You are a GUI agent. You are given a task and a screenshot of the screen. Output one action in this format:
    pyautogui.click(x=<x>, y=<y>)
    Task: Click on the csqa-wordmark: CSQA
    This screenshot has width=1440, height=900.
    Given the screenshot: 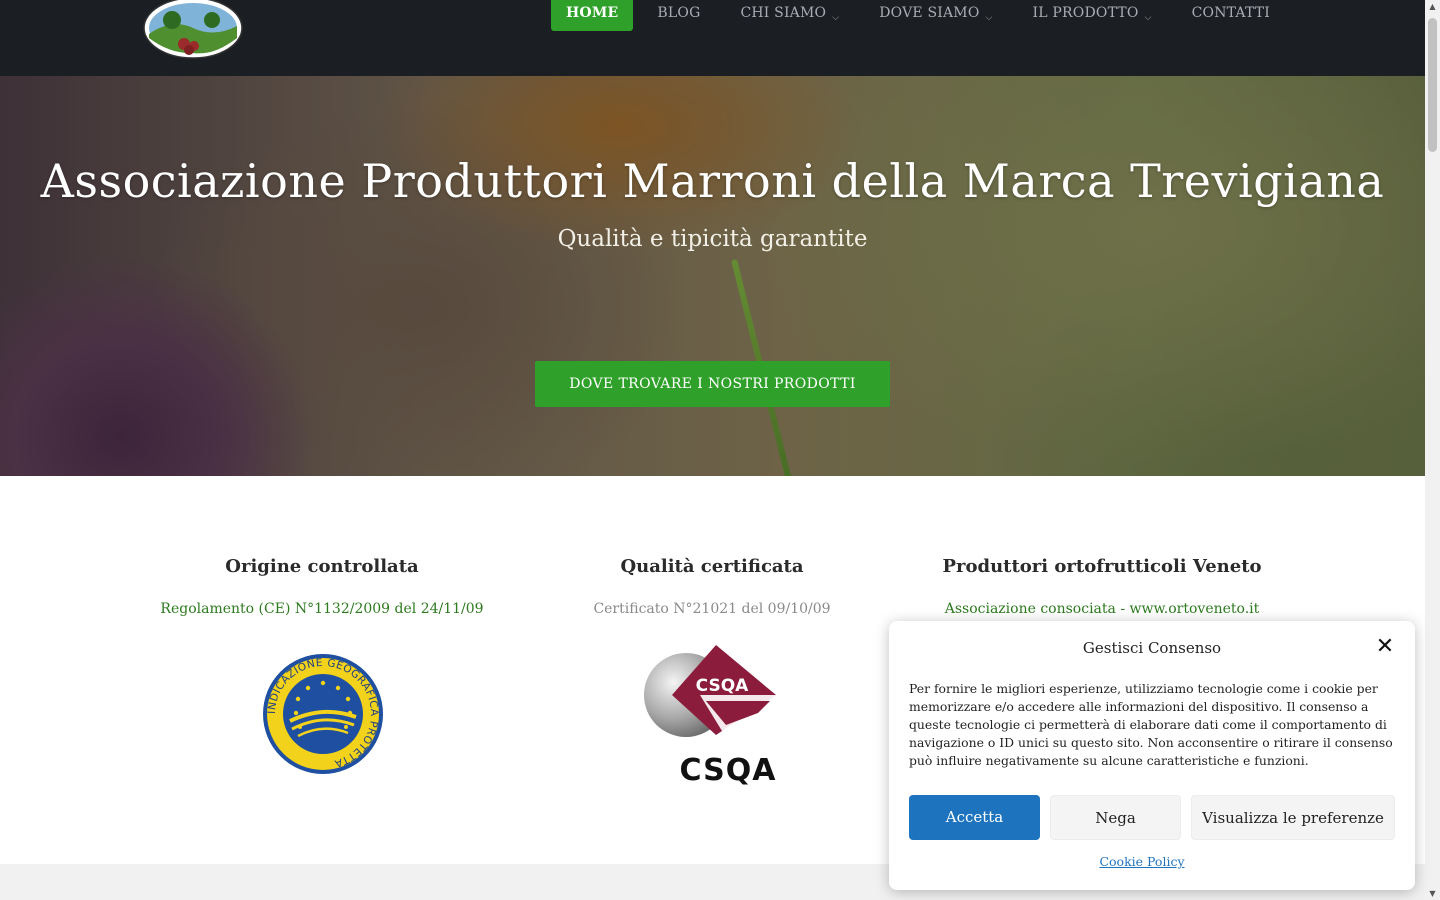 What is the action you would take?
    pyautogui.click(x=728, y=769)
    